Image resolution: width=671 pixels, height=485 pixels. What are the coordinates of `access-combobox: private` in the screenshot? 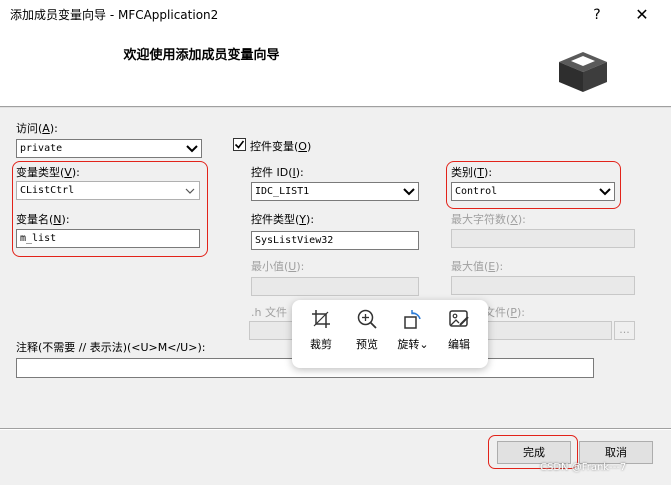 It's located at (109, 148).